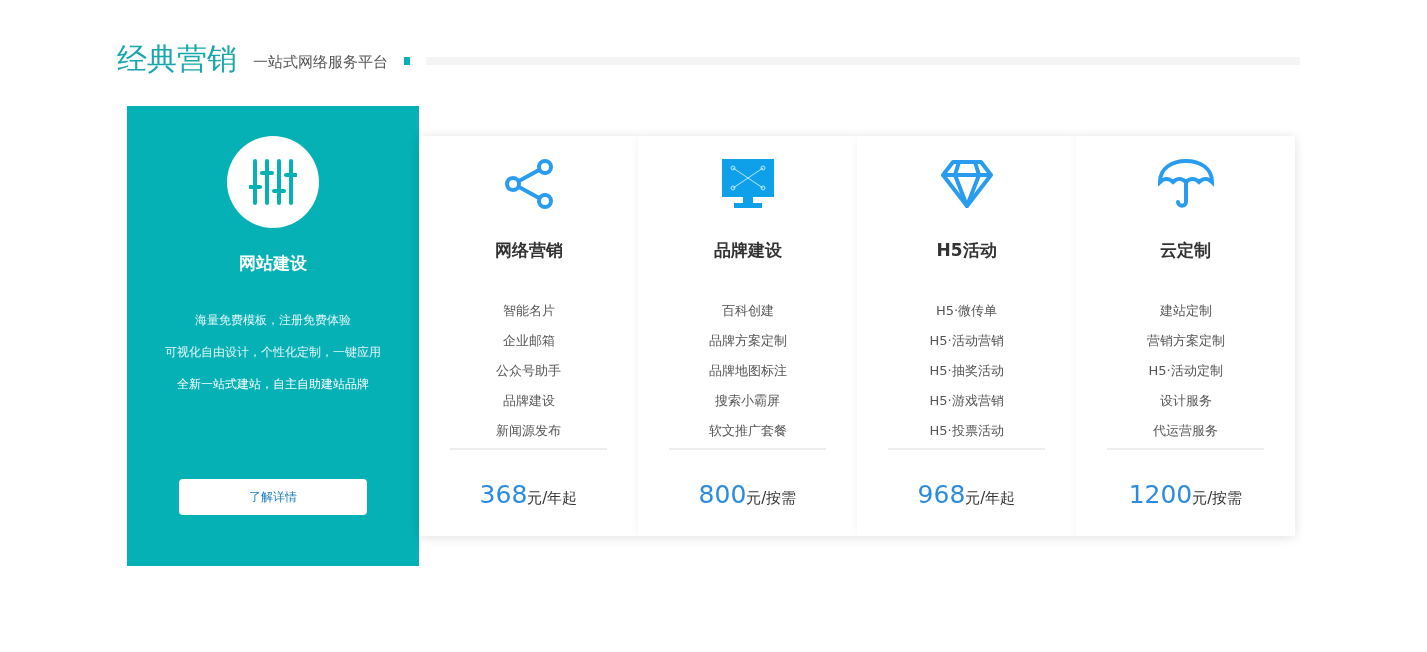  What do you see at coordinates (1185, 341) in the screenshot?
I see `plan-feature: 营销方案定制` at bounding box center [1185, 341].